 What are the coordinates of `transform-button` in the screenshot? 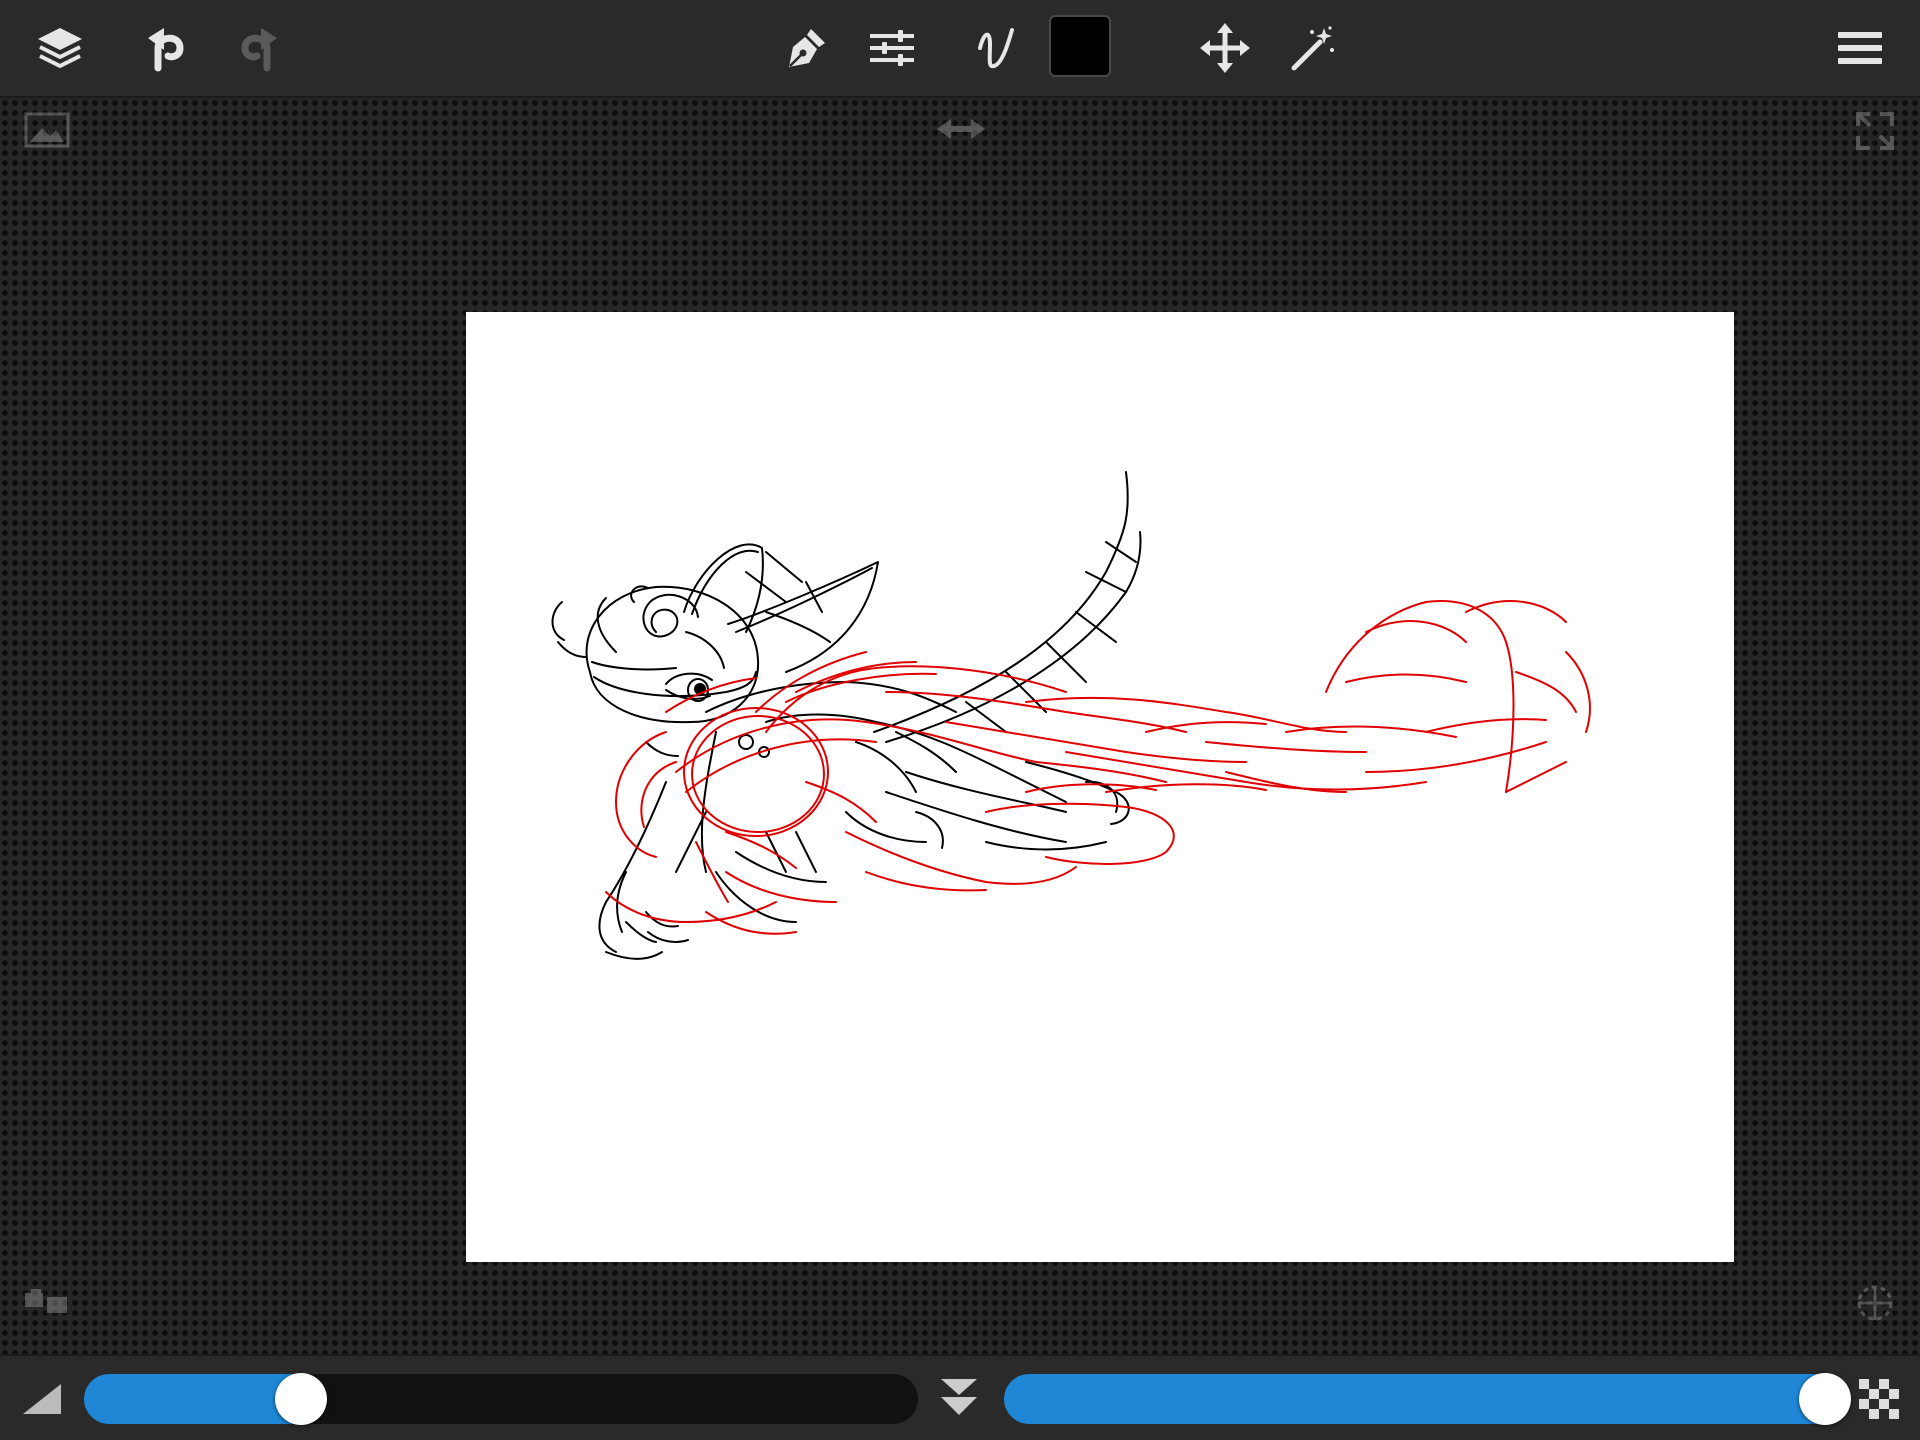 It's located at (1225, 48).